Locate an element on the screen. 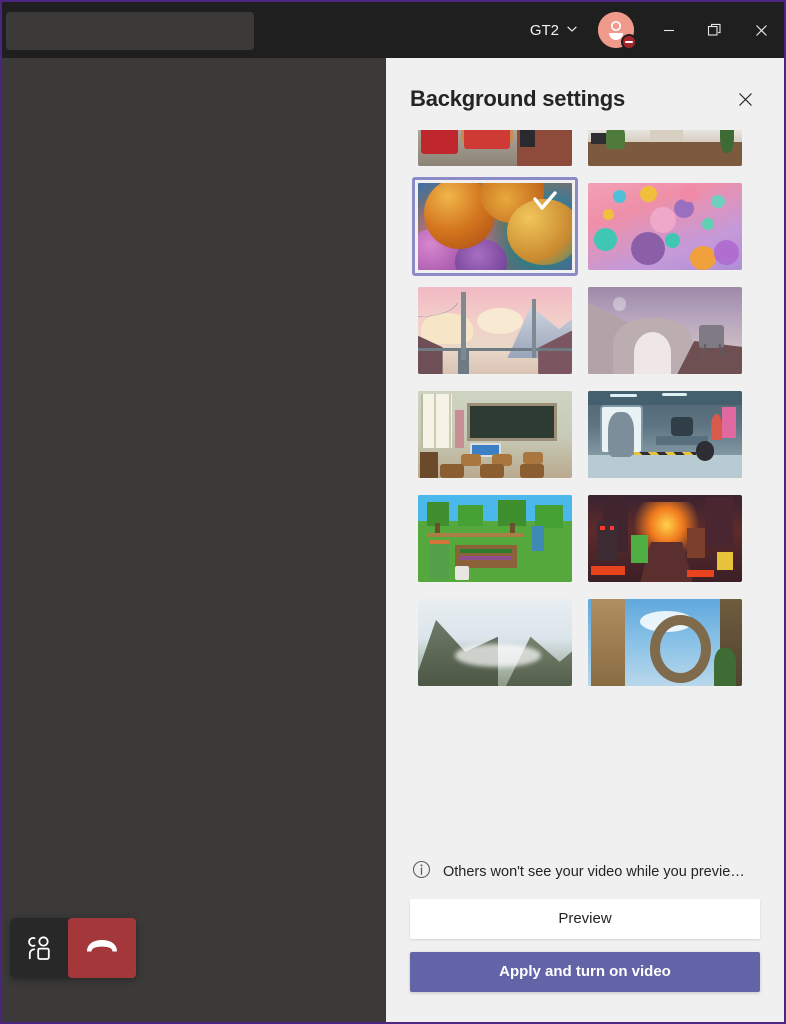  org-switcher: GT2 is located at coordinates (554, 30).